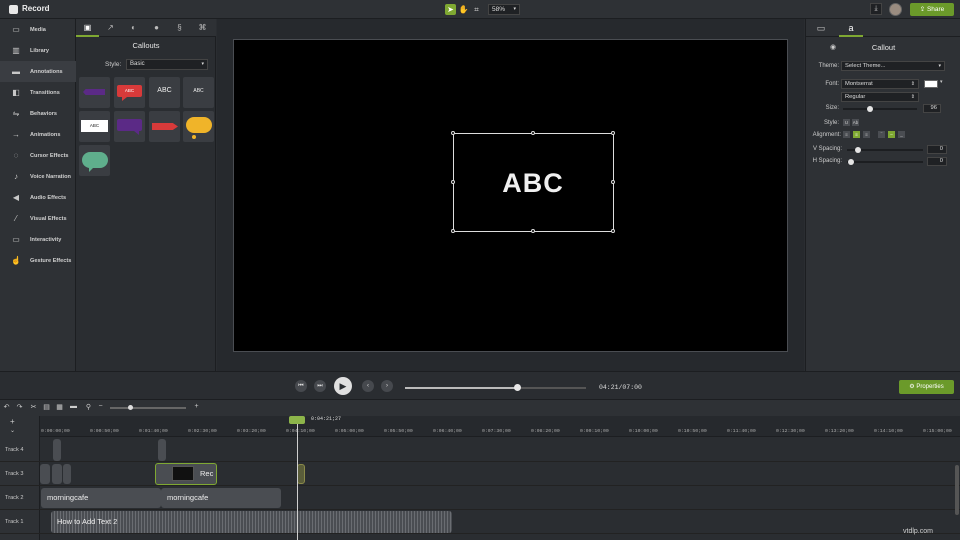 The width and height of the screenshot is (960, 540). Describe the element at coordinates (856, 134) in the screenshot. I see `align-center-icon: ≡` at that location.